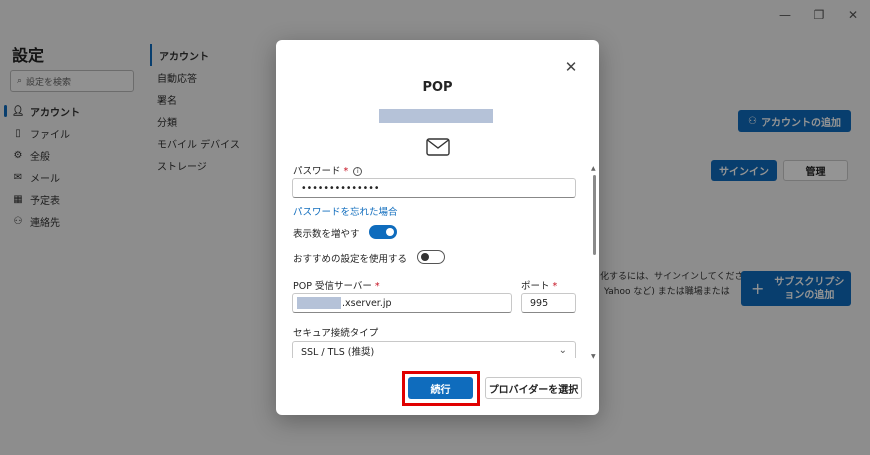  I want to click on pop-server-value: .xserver.jp, so click(367, 303).